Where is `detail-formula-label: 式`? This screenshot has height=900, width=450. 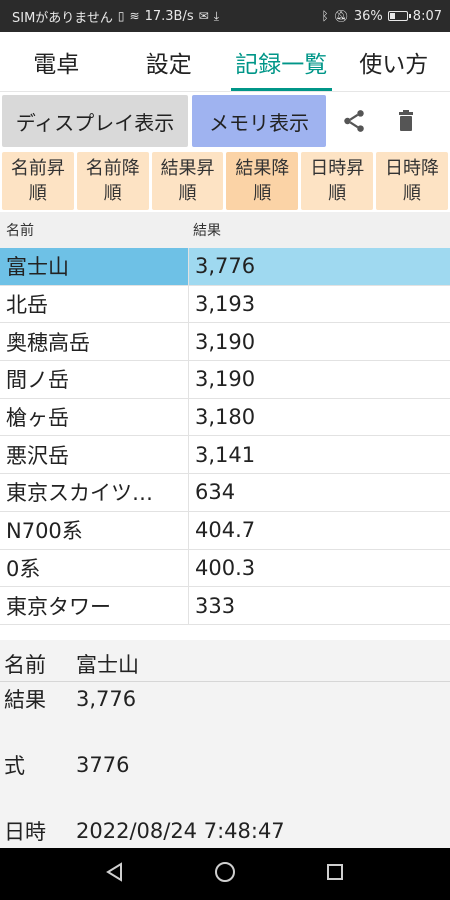 detail-formula-label: 式 is located at coordinates (14, 766).